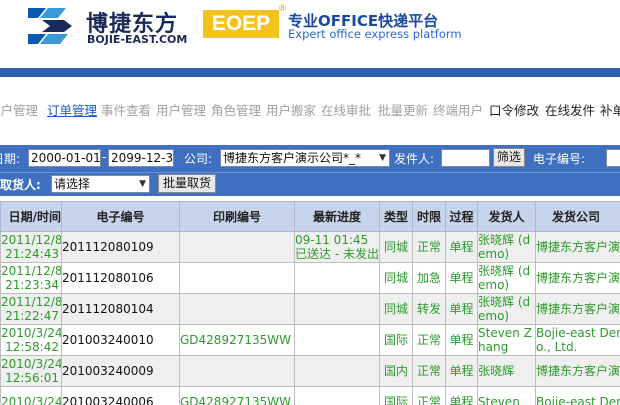 The height and width of the screenshot is (405, 620). What do you see at coordinates (346, 109) in the screenshot?
I see `nav-item-approval: 在线审批` at bounding box center [346, 109].